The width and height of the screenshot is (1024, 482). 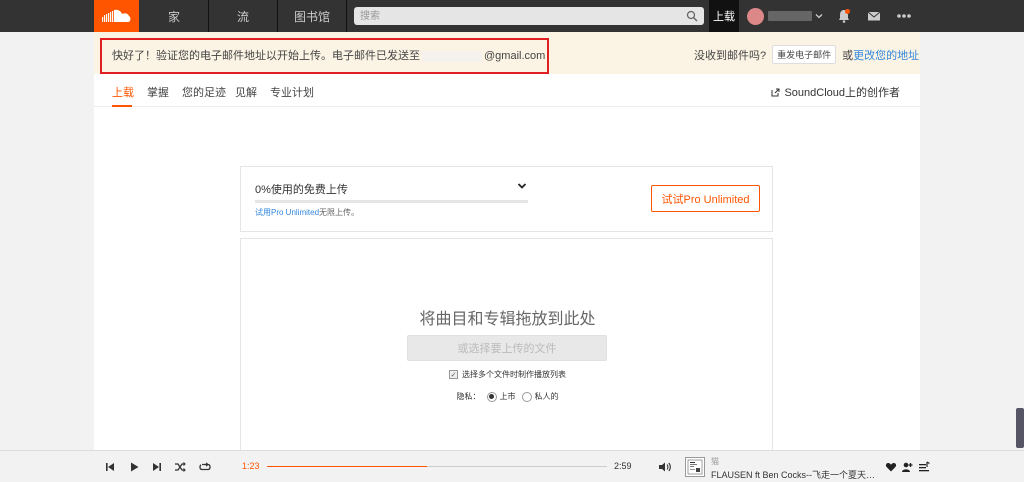 What do you see at coordinates (452, 56) in the screenshot?
I see `email-redacted` at bounding box center [452, 56].